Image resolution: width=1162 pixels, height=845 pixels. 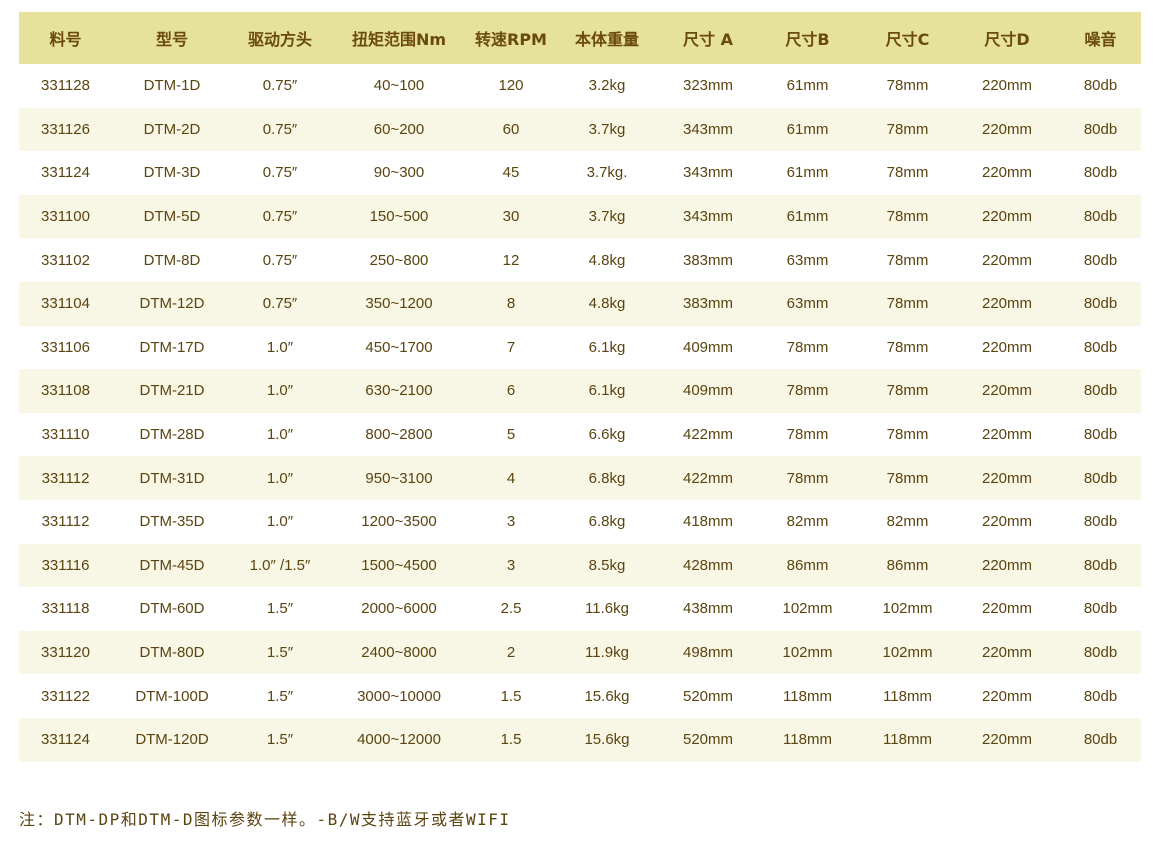 I want to click on table-cell: 3.2kg, so click(x=607, y=86).